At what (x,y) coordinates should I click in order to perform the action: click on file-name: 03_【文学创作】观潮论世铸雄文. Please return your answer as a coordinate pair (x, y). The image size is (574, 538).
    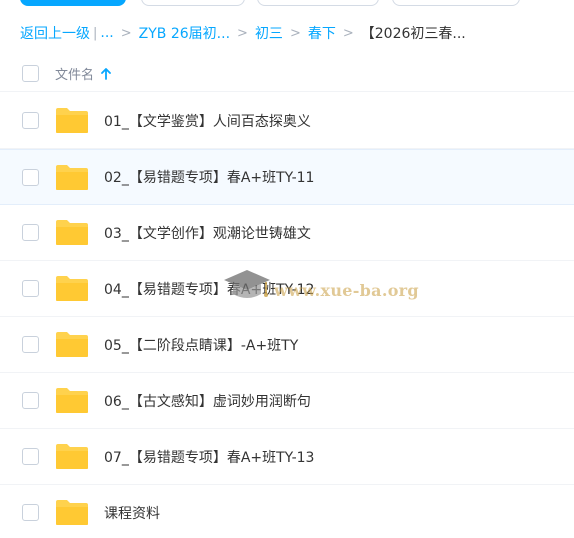
    Looking at the image, I should click on (207, 233).